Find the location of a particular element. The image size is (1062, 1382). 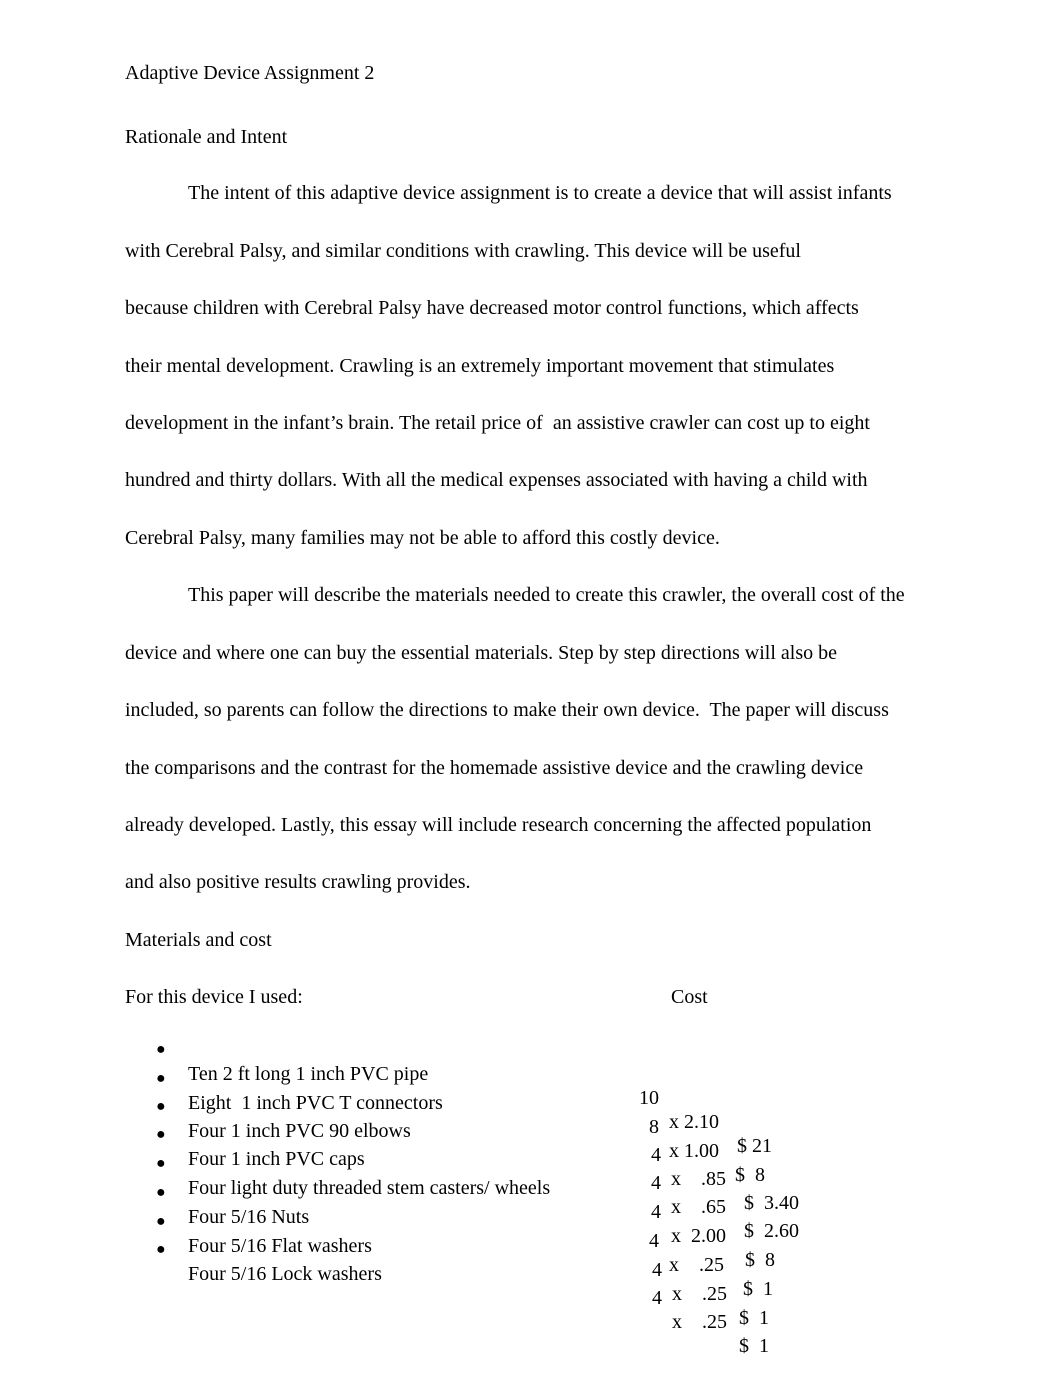

materials-list-item: ● Four 1 inch PVC caps 4 x .65 $ 2.60 is located at coordinates (531, 1170).